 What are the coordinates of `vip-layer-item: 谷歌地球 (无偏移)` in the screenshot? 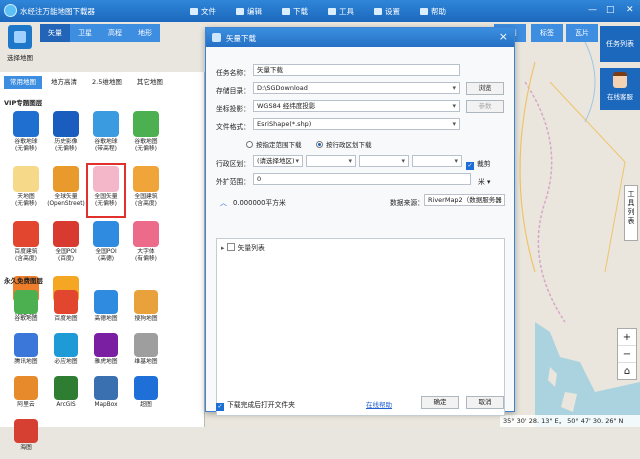 It's located at (26, 135).